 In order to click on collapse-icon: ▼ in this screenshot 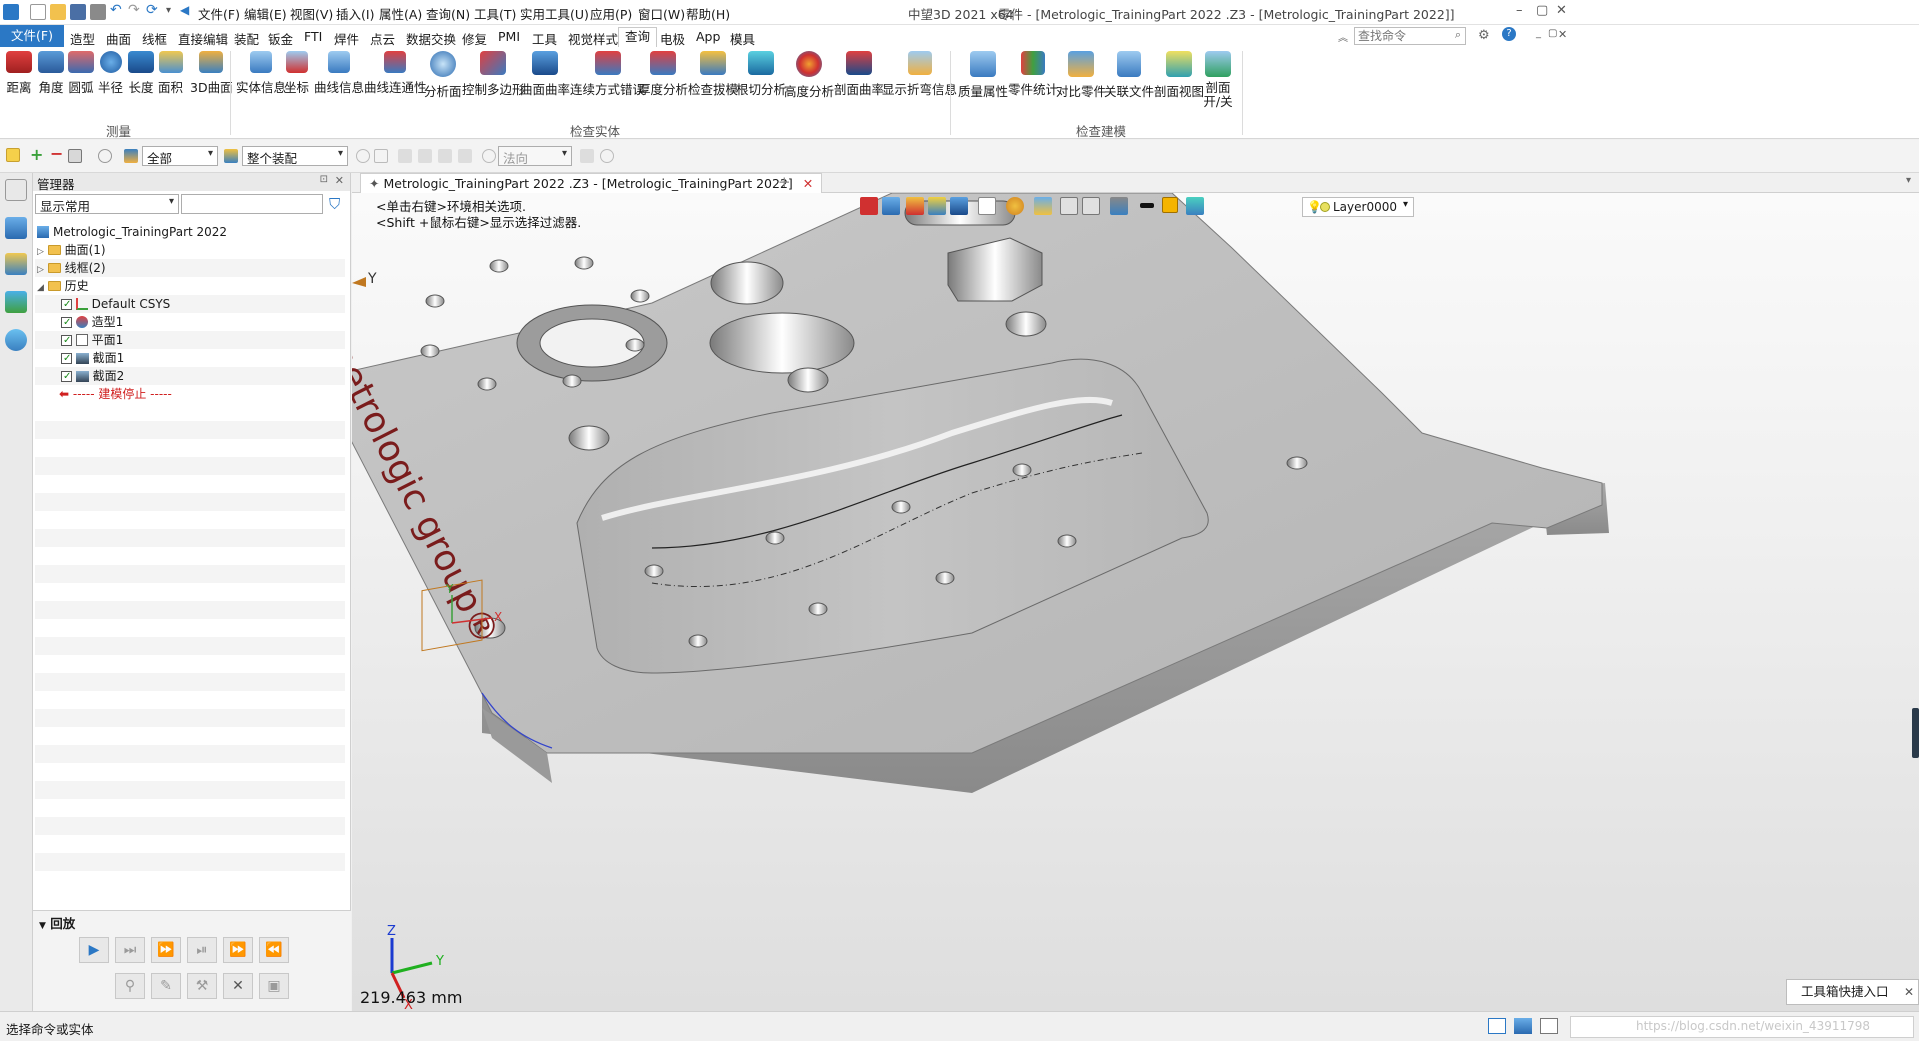, I will do `click(42, 926)`.